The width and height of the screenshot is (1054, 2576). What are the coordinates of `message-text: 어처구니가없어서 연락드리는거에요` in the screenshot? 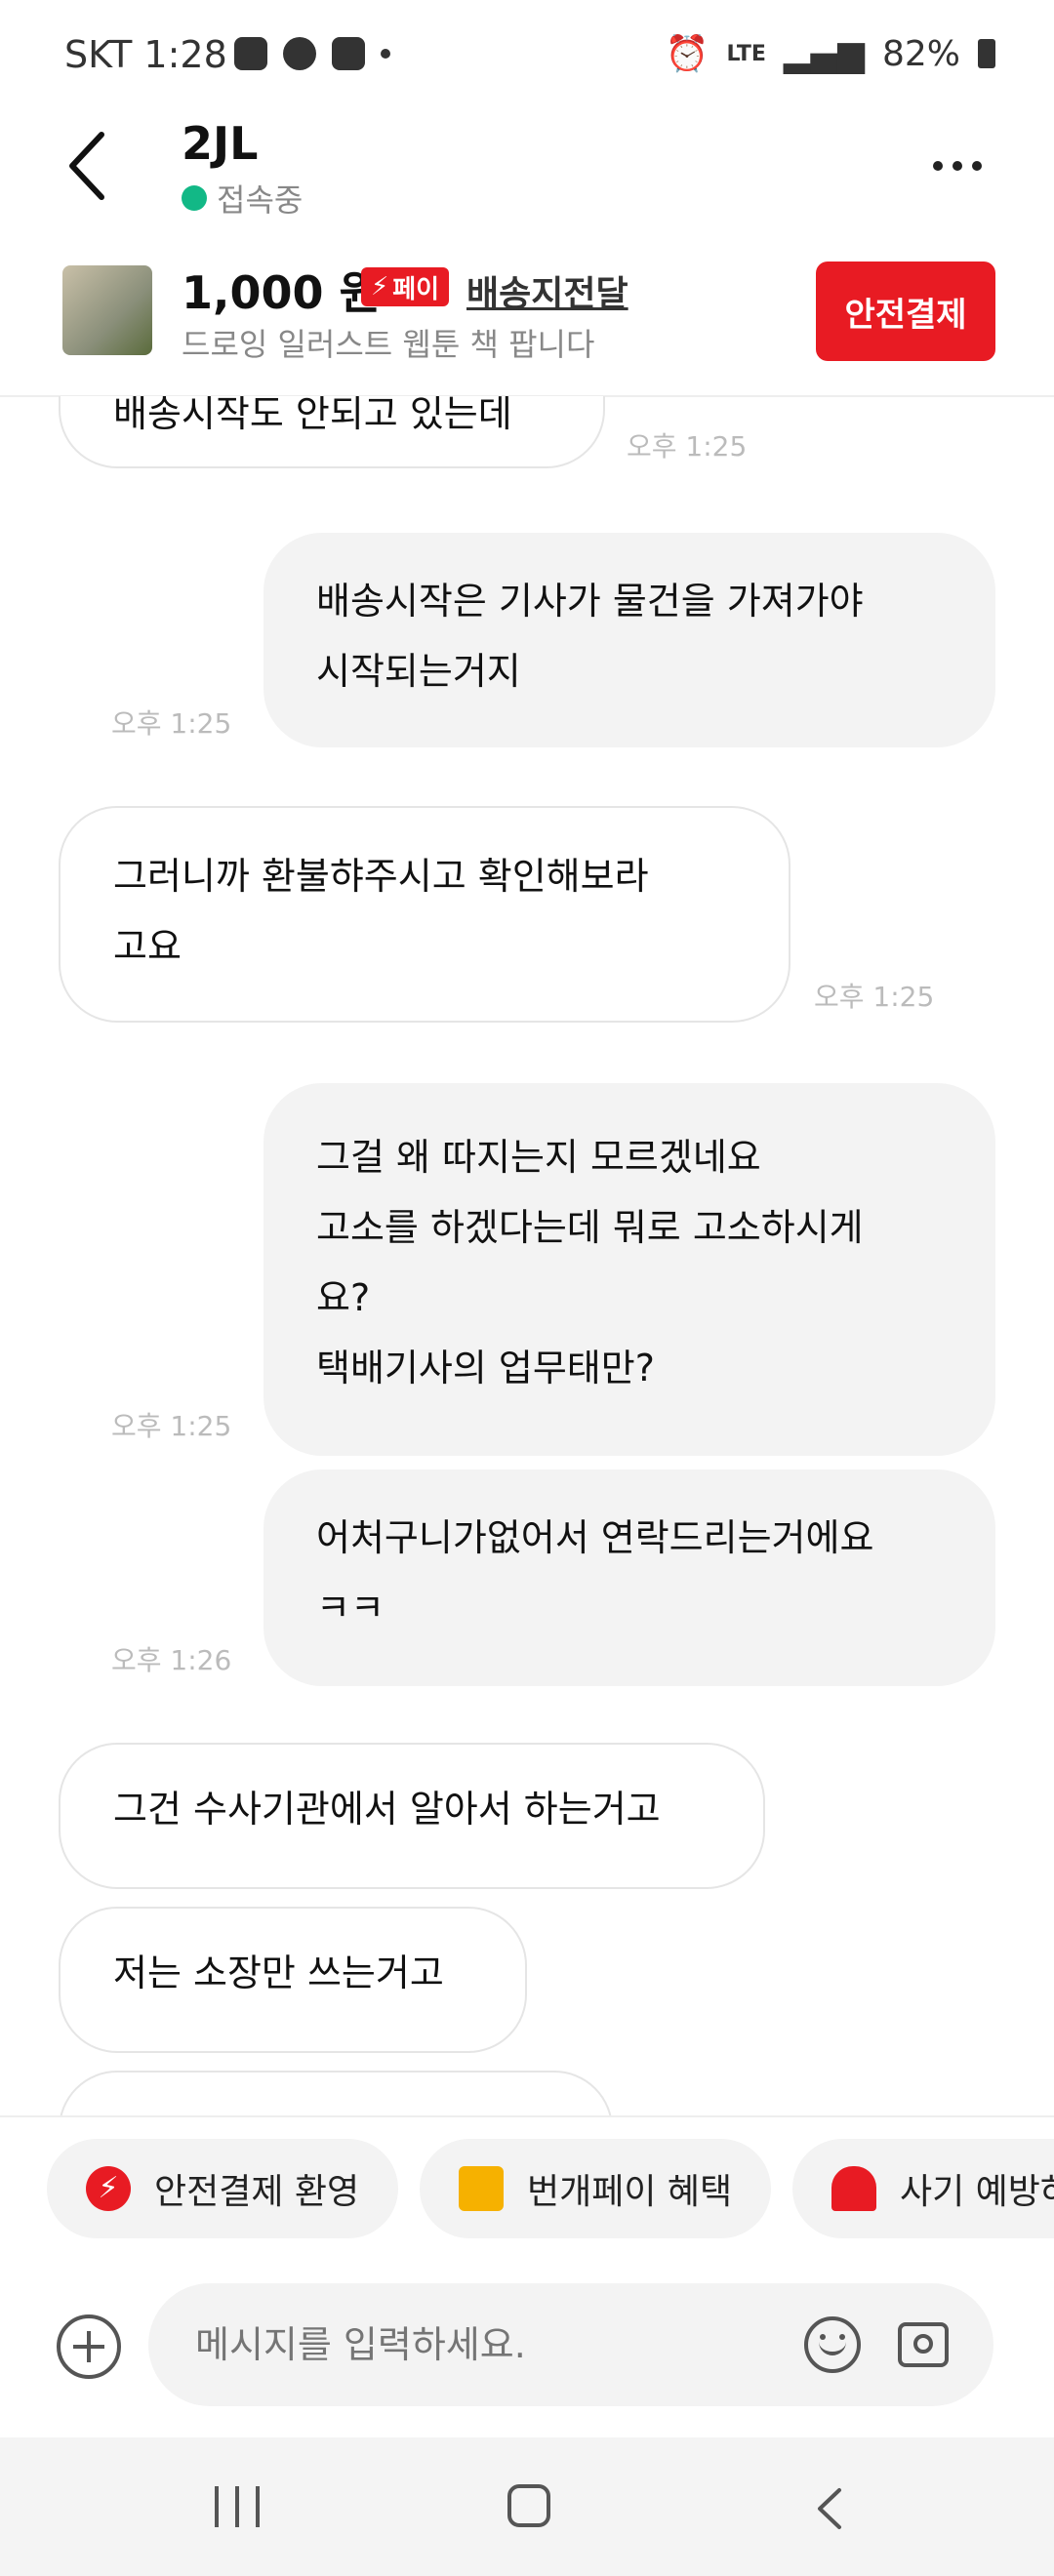 It's located at (595, 1537).